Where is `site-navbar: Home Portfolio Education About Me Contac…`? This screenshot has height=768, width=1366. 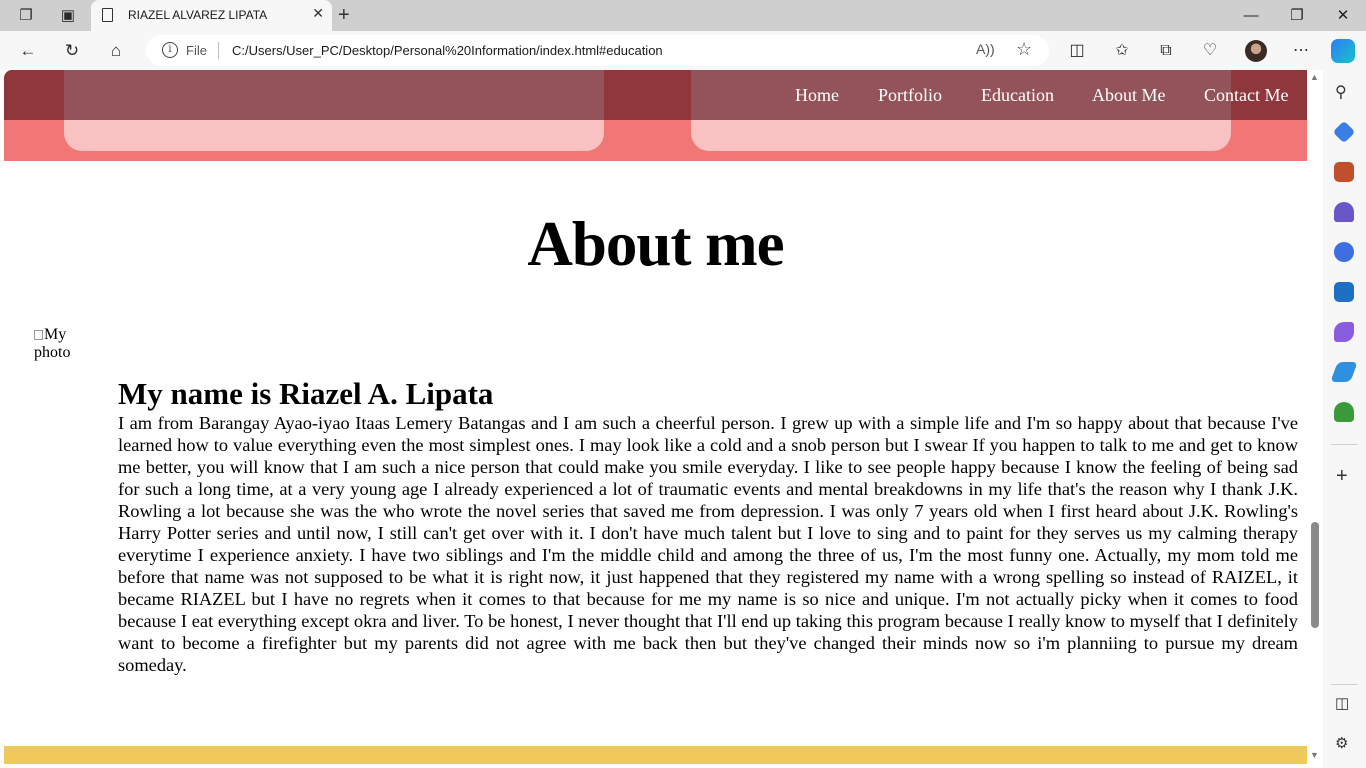 site-navbar: Home Portfolio Education About Me Contac… is located at coordinates (655, 95).